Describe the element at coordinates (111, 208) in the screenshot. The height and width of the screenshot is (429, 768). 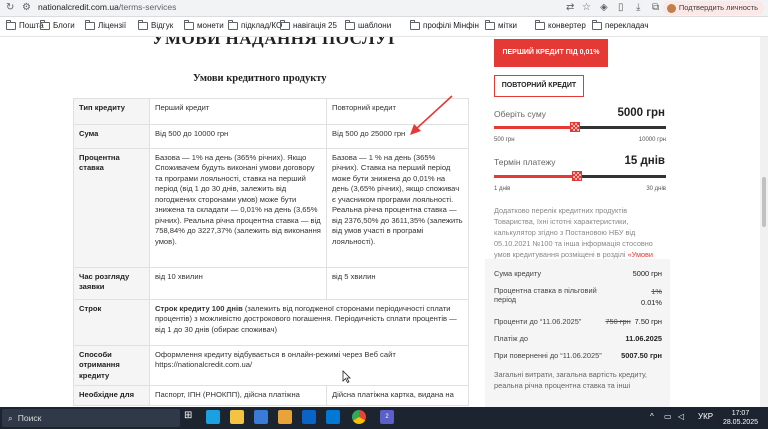
I see `row-key: Процентна ставка` at that location.